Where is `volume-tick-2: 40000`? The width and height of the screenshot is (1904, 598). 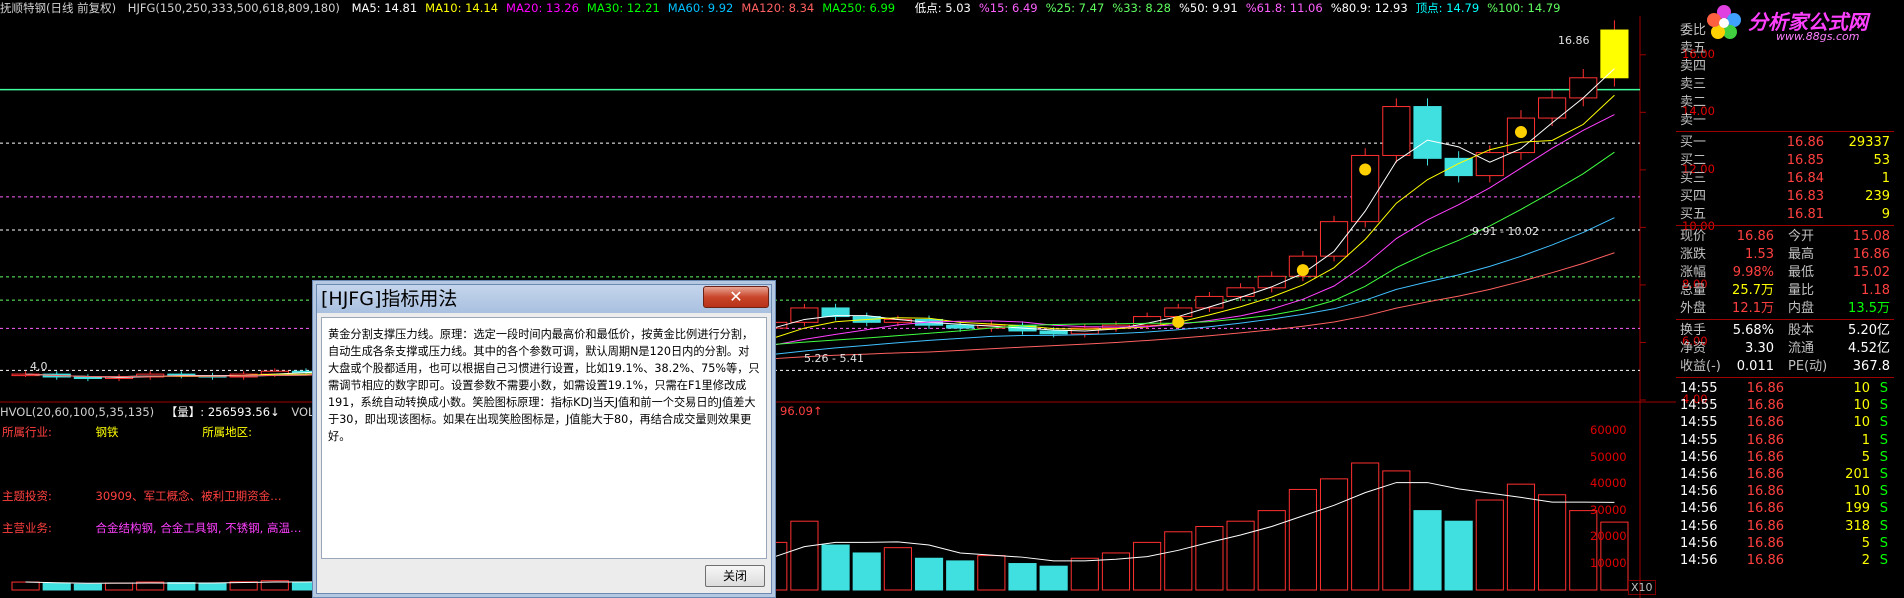
volume-tick-2: 40000 is located at coordinates (1608, 483).